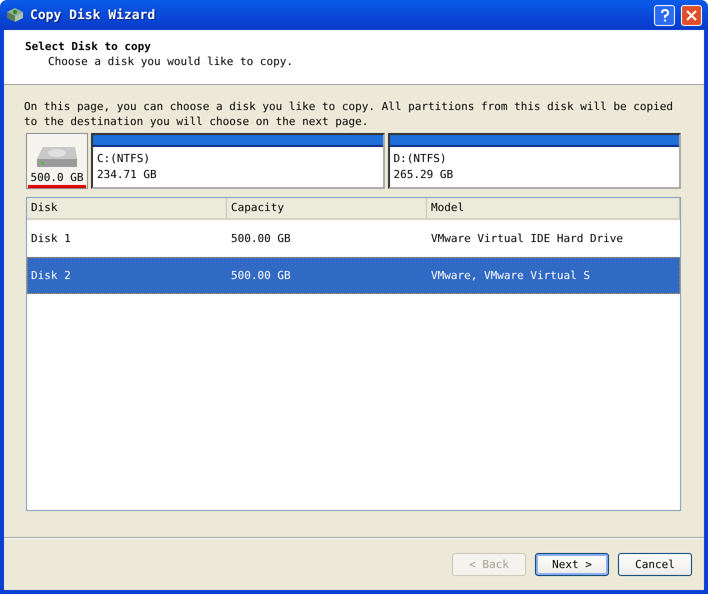 The height and width of the screenshot is (594, 708). What do you see at coordinates (510, 275) in the screenshot?
I see `table-cell-text: VMware, VMware Virtual S` at bounding box center [510, 275].